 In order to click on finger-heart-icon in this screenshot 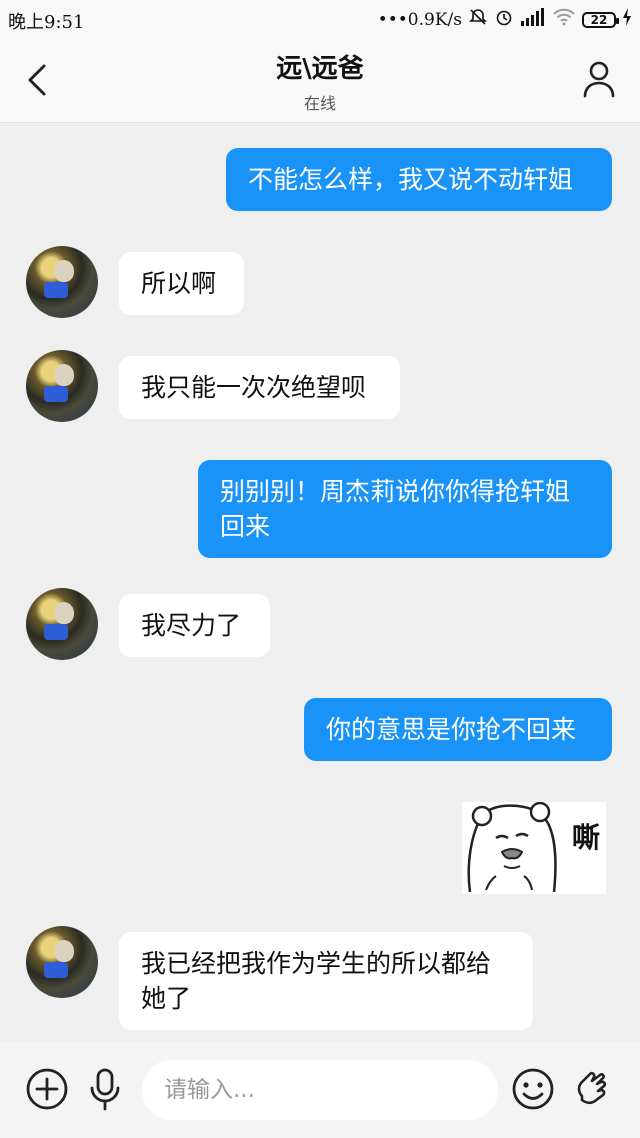, I will do `click(595, 1093)`.